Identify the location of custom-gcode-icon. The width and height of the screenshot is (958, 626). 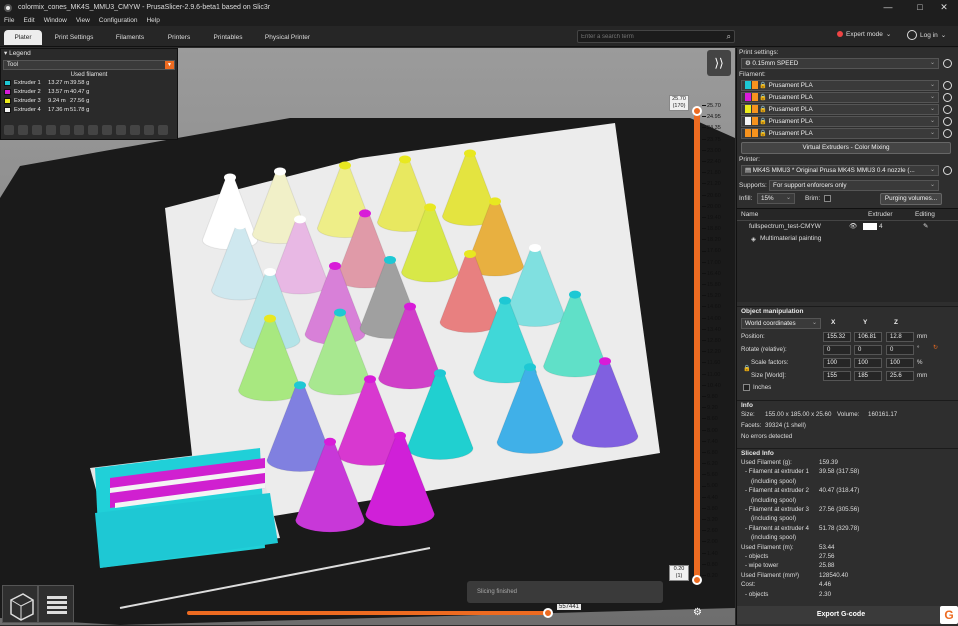
(121, 130).